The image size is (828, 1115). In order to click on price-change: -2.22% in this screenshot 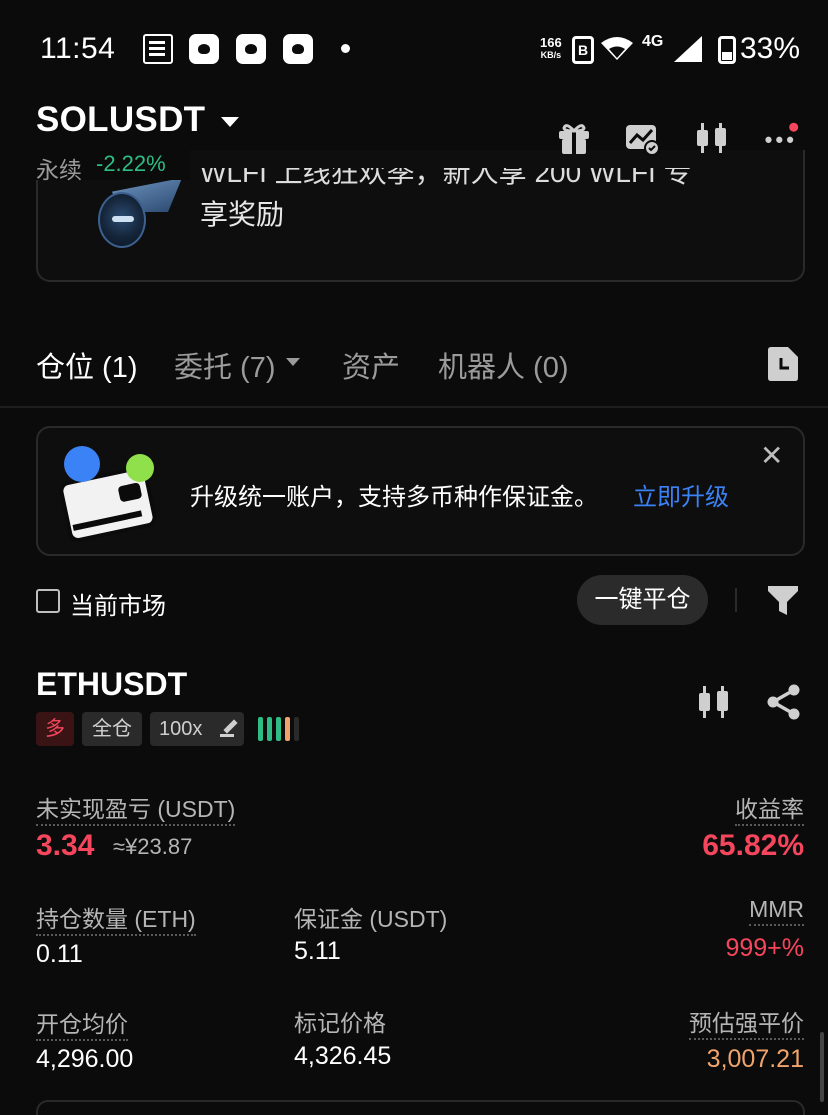, I will do `click(131, 164)`.